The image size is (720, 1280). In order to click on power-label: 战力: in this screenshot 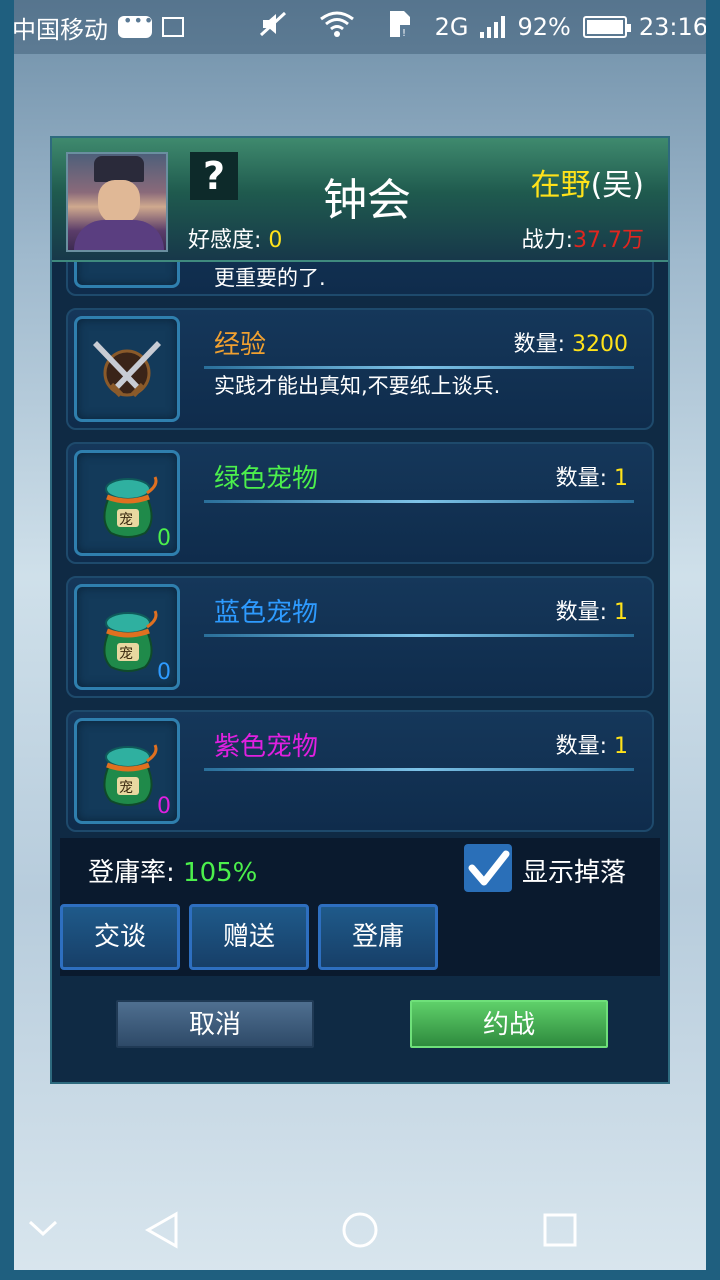, I will do `click(547, 240)`.